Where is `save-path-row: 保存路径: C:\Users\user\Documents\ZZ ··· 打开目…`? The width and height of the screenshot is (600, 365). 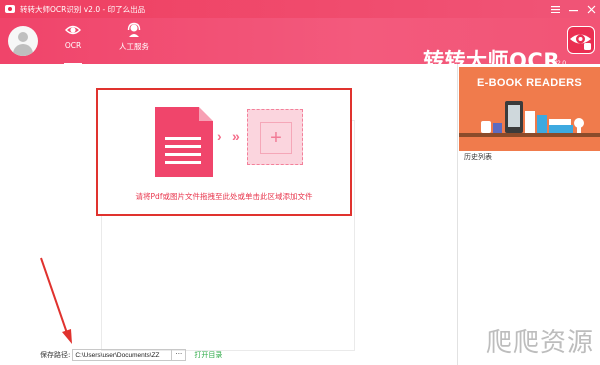
save-path-row: 保存路径: C:\Users\user\Documents\ZZ ··· 打开目… is located at coordinates (131, 355).